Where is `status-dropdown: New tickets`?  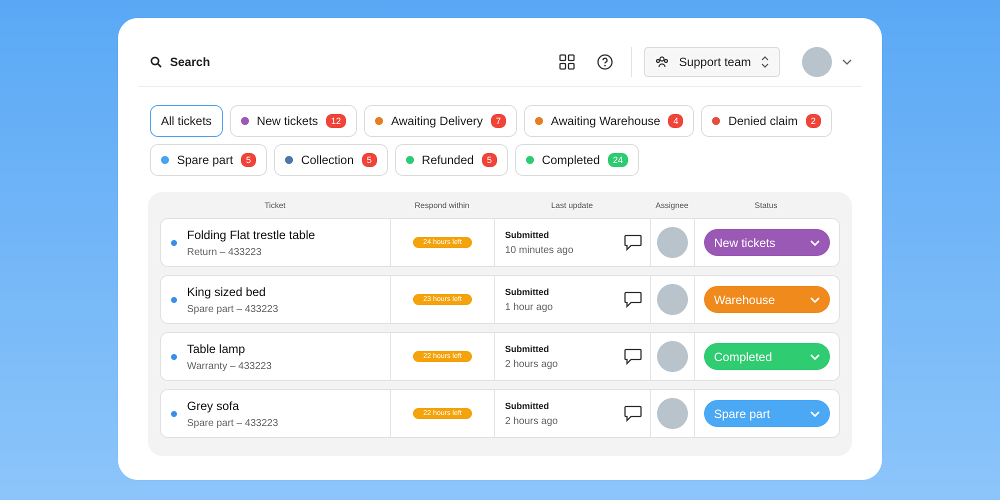 status-dropdown: New tickets is located at coordinates (767, 242).